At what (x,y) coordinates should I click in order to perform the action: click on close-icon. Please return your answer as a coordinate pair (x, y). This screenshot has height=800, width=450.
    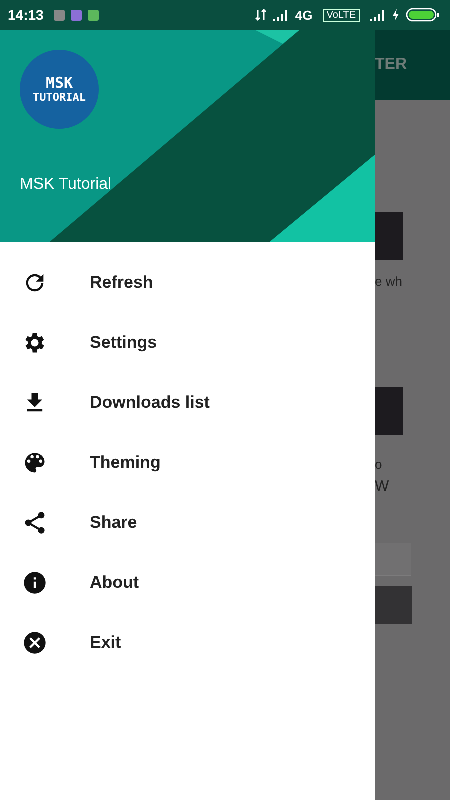
    Looking at the image, I should click on (35, 643).